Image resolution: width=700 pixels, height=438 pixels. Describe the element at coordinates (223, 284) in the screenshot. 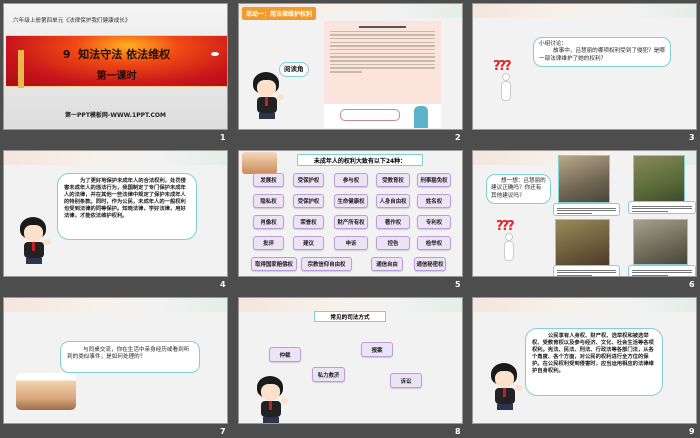

I see `slide-number: 4` at that location.